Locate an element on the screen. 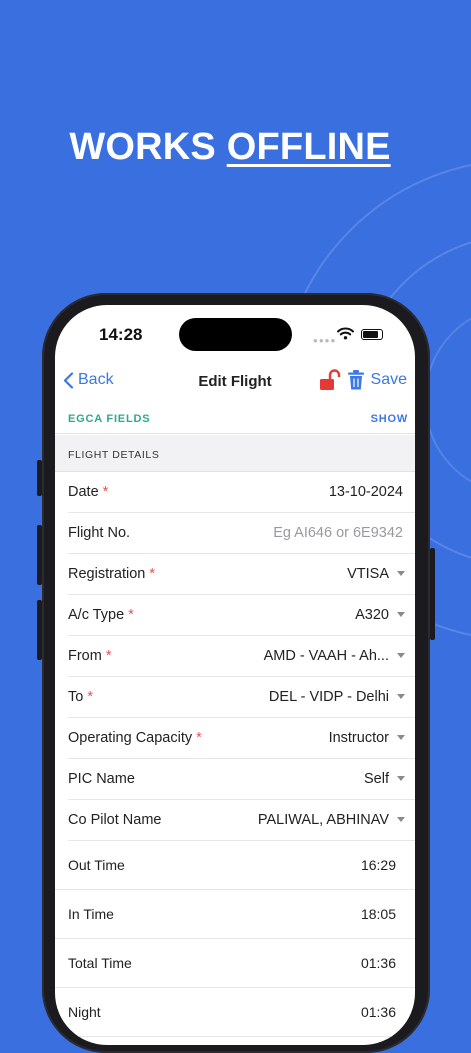 The width and height of the screenshot is (471, 1053). time-row-out: Out Time 16:29 is located at coordinates (235, 865).